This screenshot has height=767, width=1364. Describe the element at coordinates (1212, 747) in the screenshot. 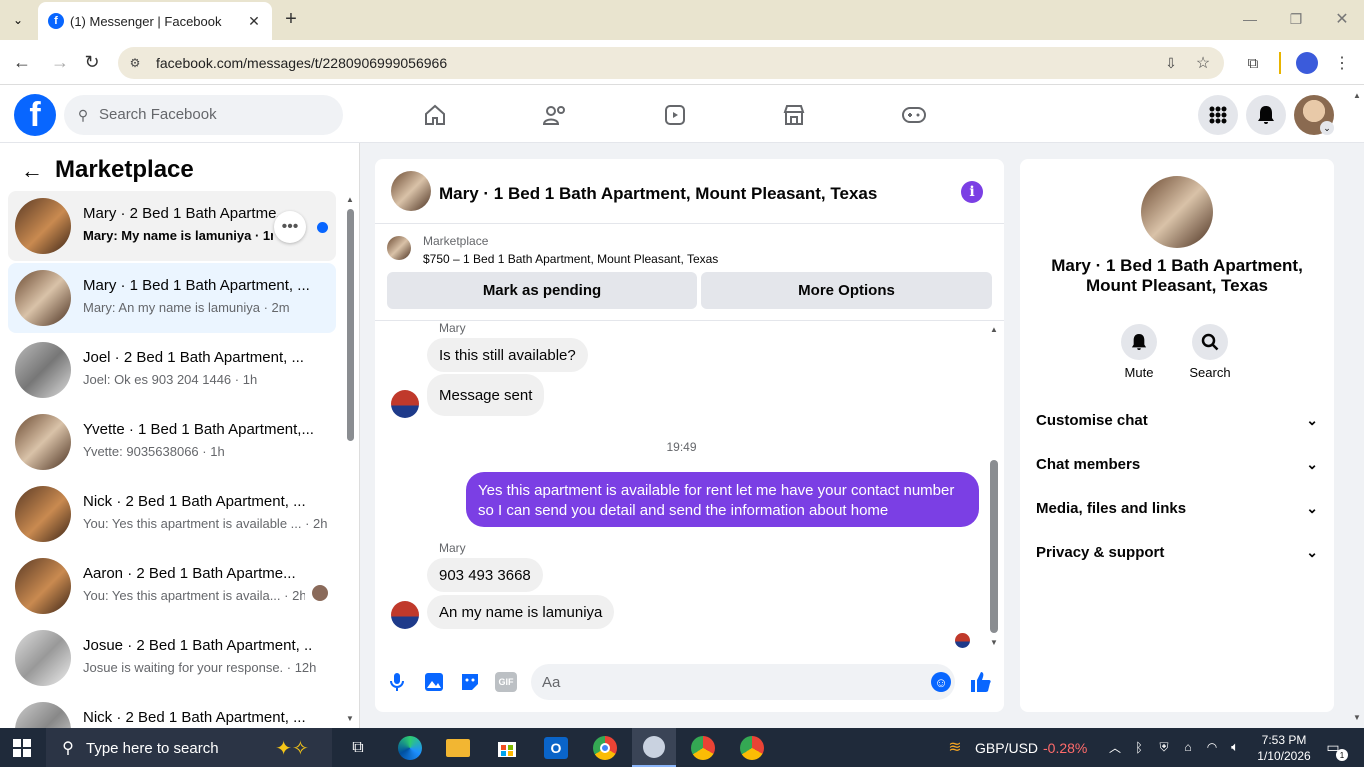

I see `wifi-icon: ◠` at that location.